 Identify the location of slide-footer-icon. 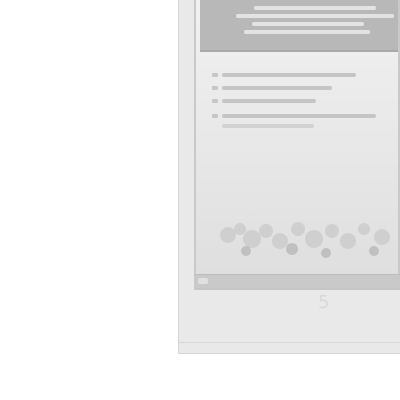
(203, 281).